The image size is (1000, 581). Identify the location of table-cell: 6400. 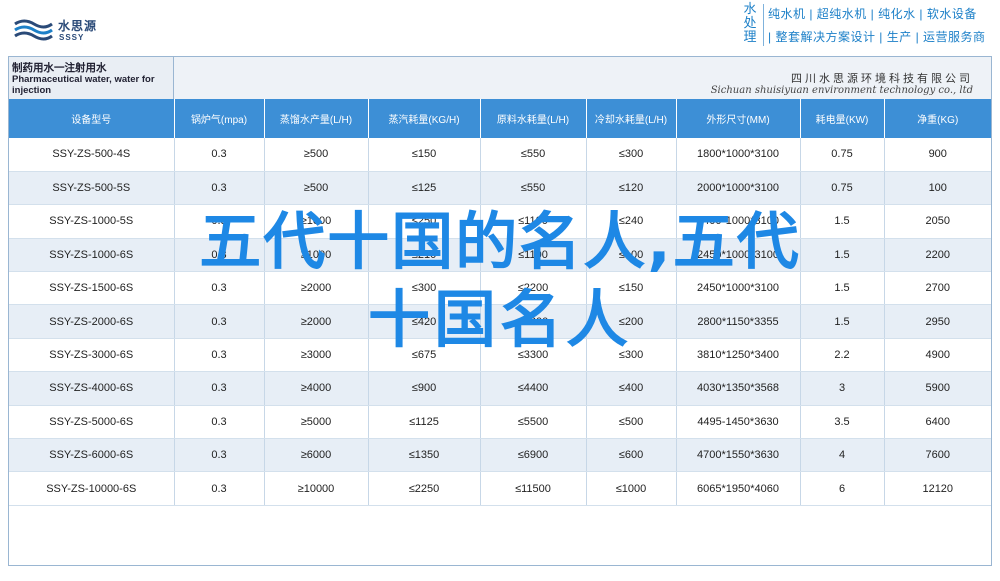
(937, 422).